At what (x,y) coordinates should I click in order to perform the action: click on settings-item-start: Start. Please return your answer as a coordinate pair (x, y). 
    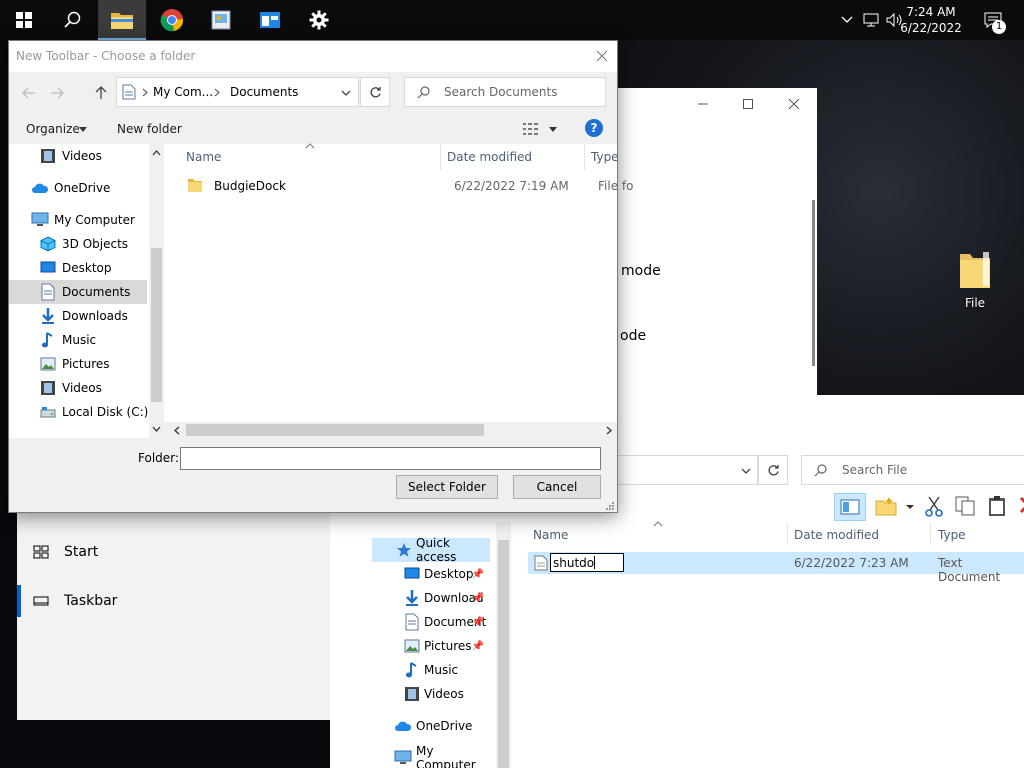
    Looking at the image, I should click on (177, 552).